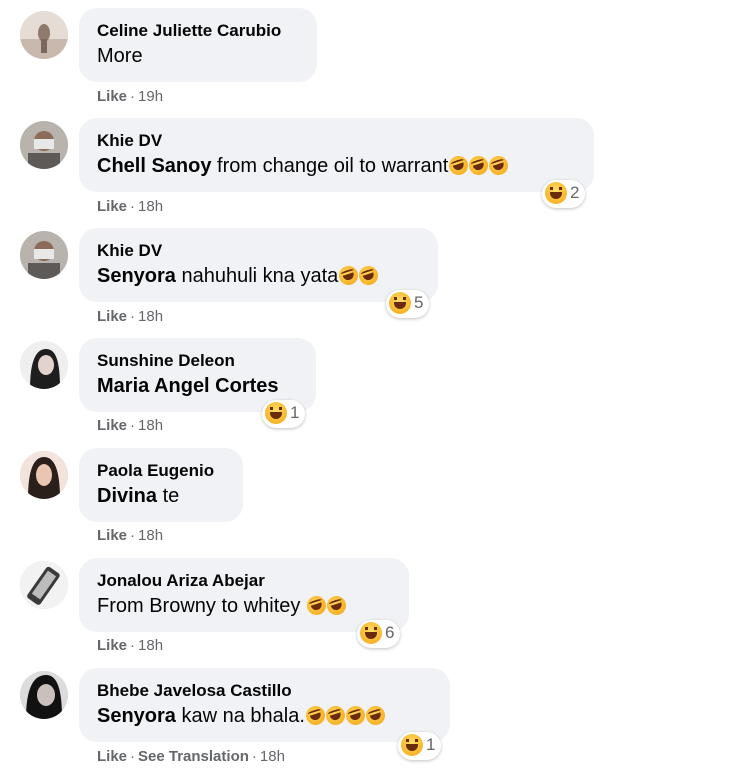 The width and height of the screenshot is (750, 772). What do you see at coordinates (188, 386) in the screenshot?
I see `mention-link: Maria Angel Cortes` at bounding box center [188, 386].